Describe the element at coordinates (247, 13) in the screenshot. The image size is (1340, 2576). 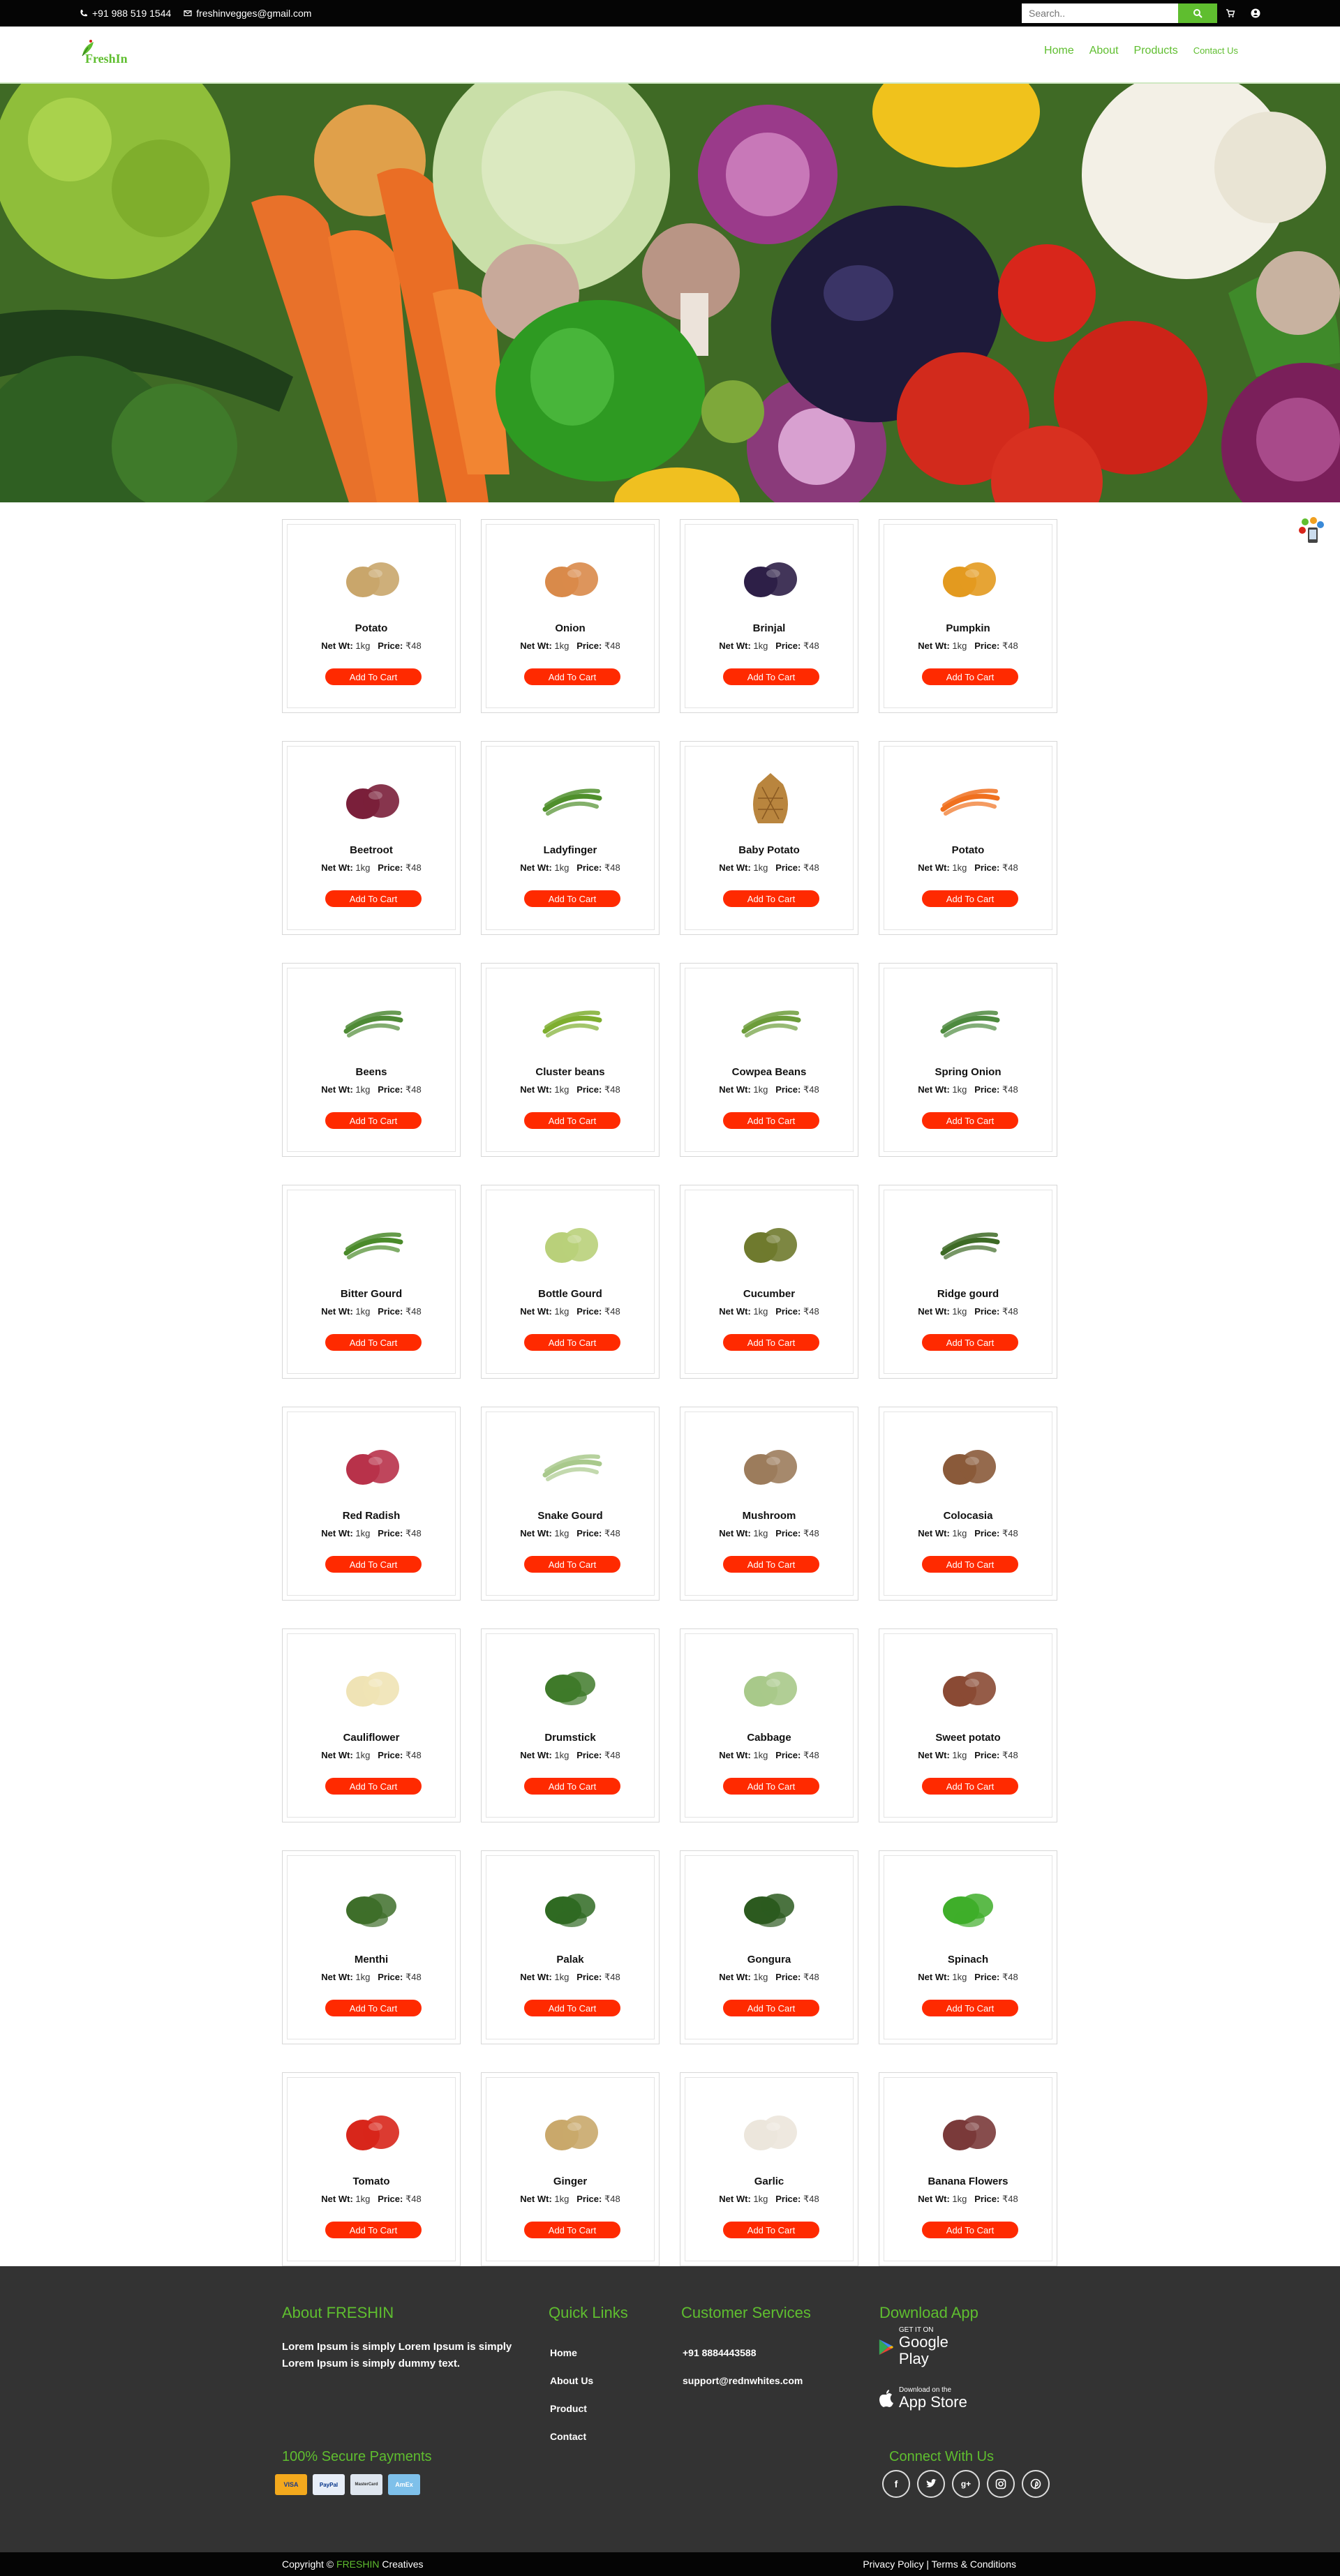
I see `email-contact: freshinvegges@gmail.com` at that location.